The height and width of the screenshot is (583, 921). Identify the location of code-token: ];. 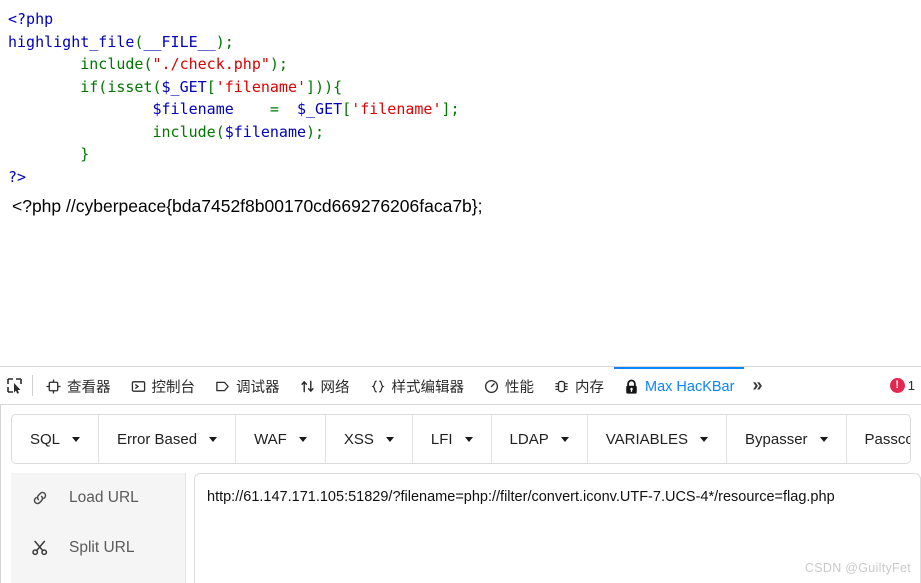
(450, 109).